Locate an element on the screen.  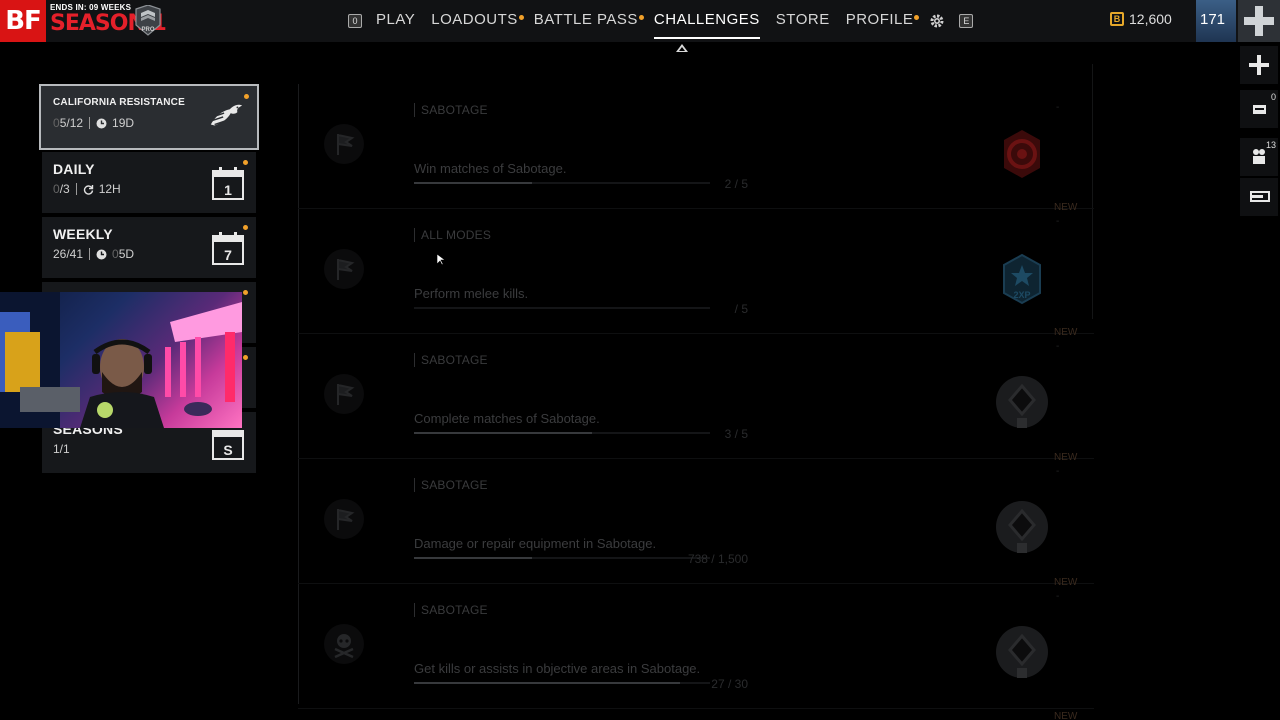
category-time: 19D is located at coordinates (123, 123).